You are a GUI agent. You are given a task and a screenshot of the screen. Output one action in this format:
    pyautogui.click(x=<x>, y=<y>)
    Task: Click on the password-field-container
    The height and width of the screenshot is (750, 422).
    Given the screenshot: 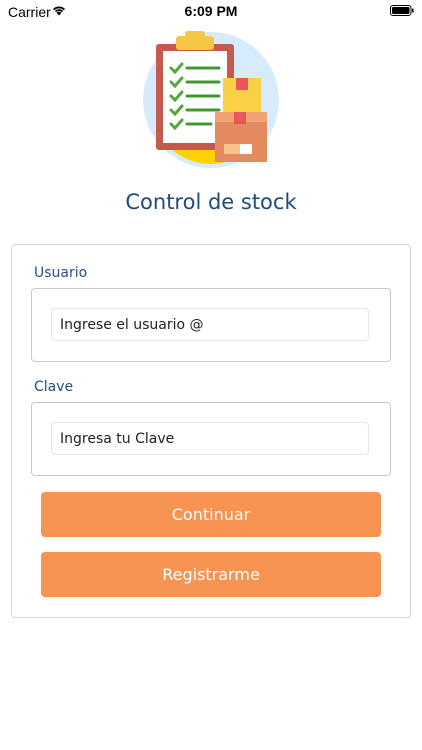 What is the action you would take?
    pyautogui.click(x=211, y=439)
    